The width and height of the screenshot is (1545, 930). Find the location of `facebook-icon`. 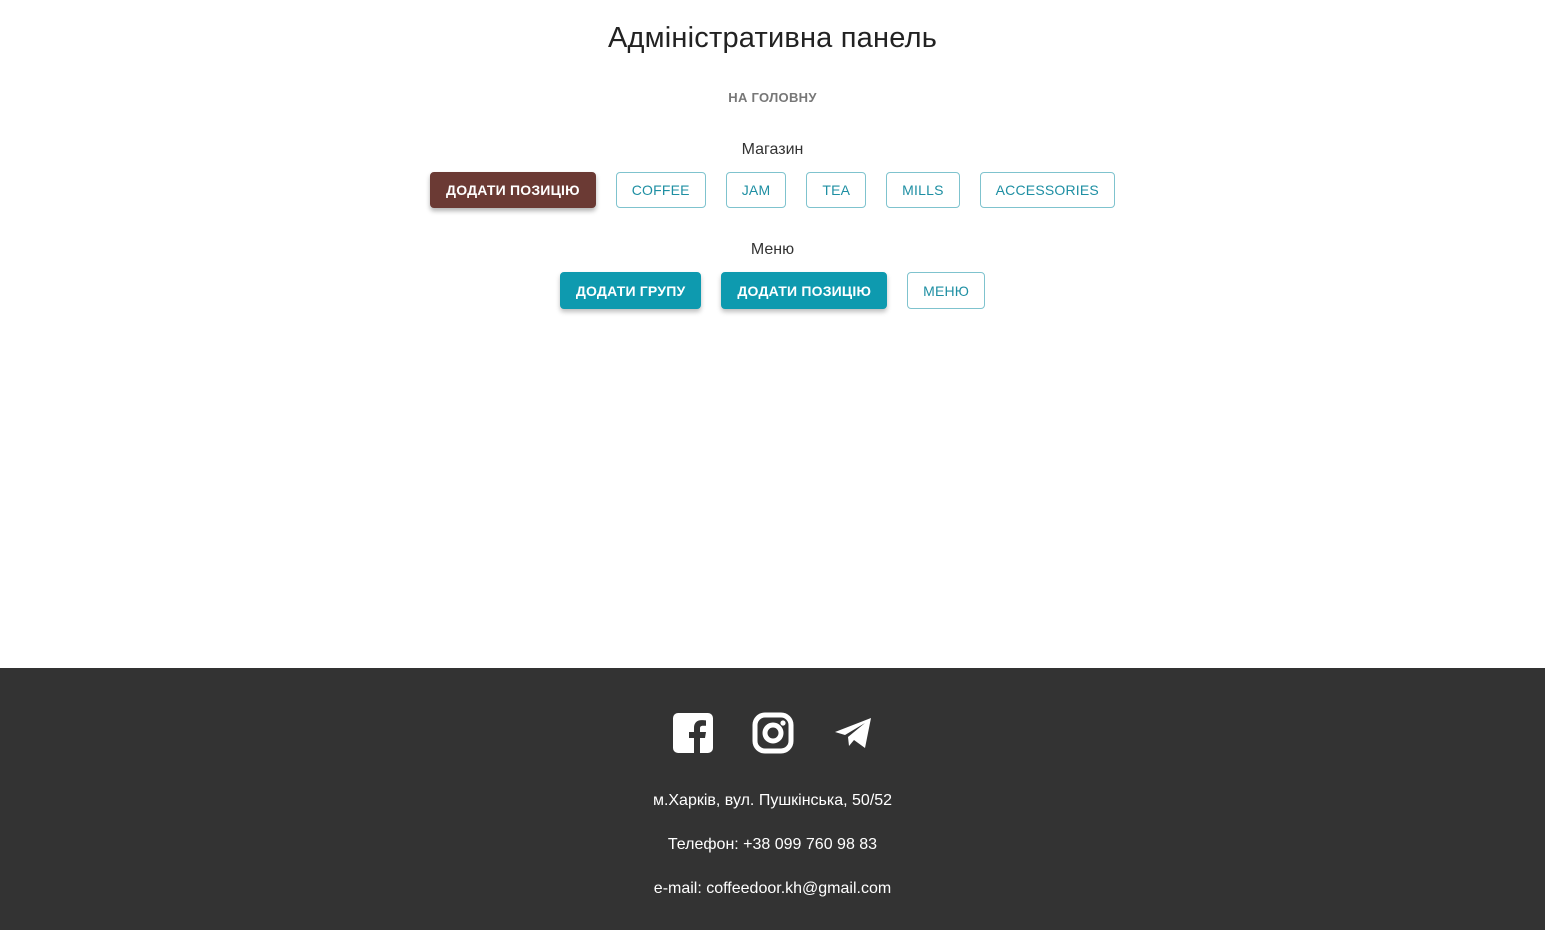

facebook-icon is located at coordinates (693, 733).